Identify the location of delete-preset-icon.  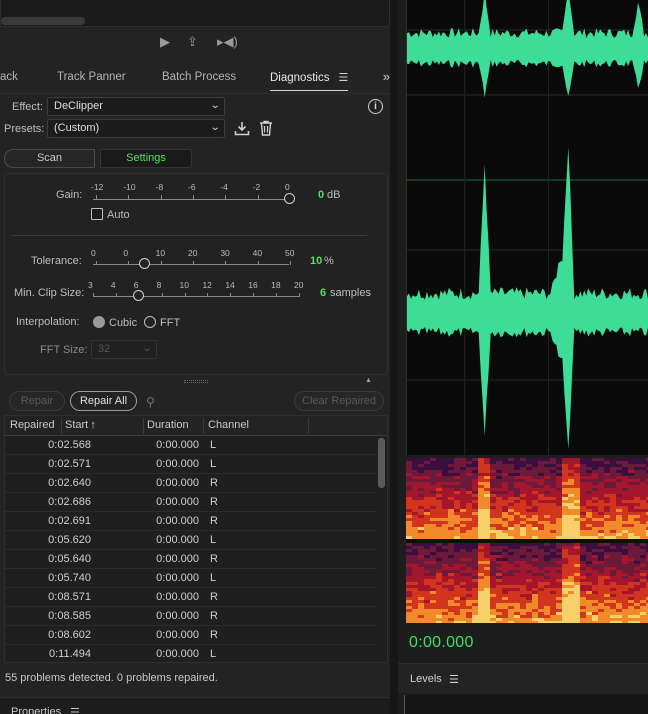
(266, 128).